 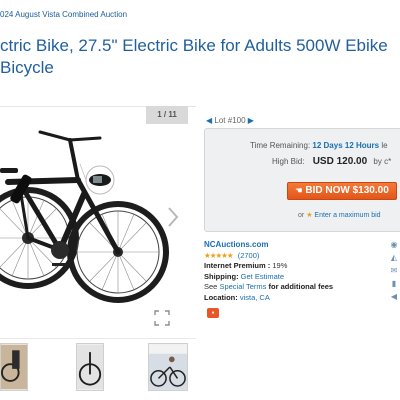 I want to click on shipping-estimate-link: Get Estimate, so click(x=262, y=276).